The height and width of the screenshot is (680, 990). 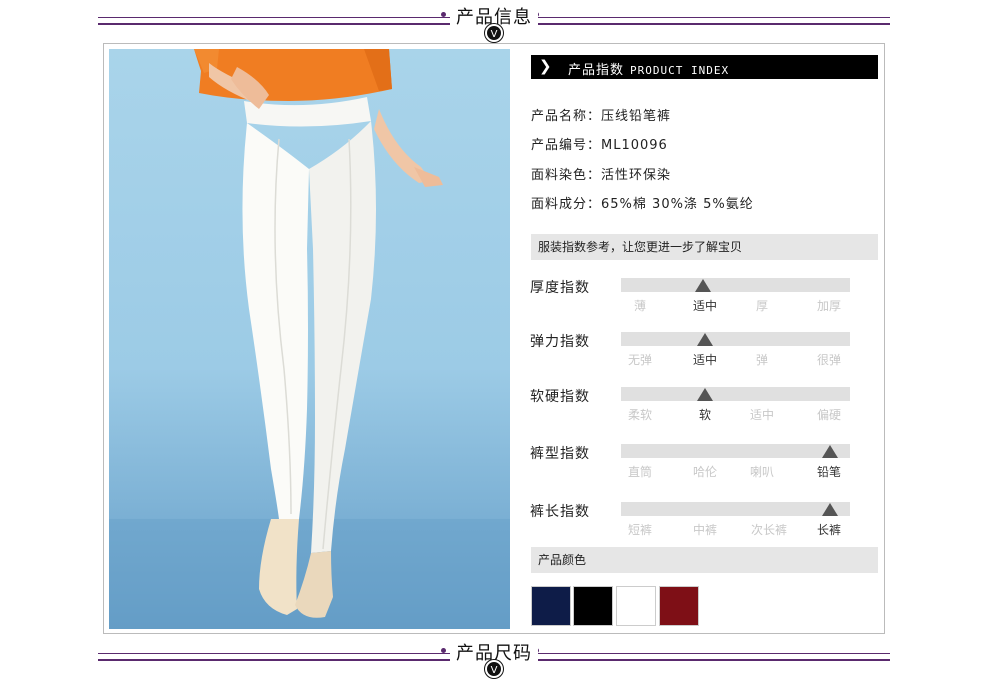 What do you see at coordinates (636, 606) in the screenshot?
I see `color-swatch-white` at bounding box center [636, 606].